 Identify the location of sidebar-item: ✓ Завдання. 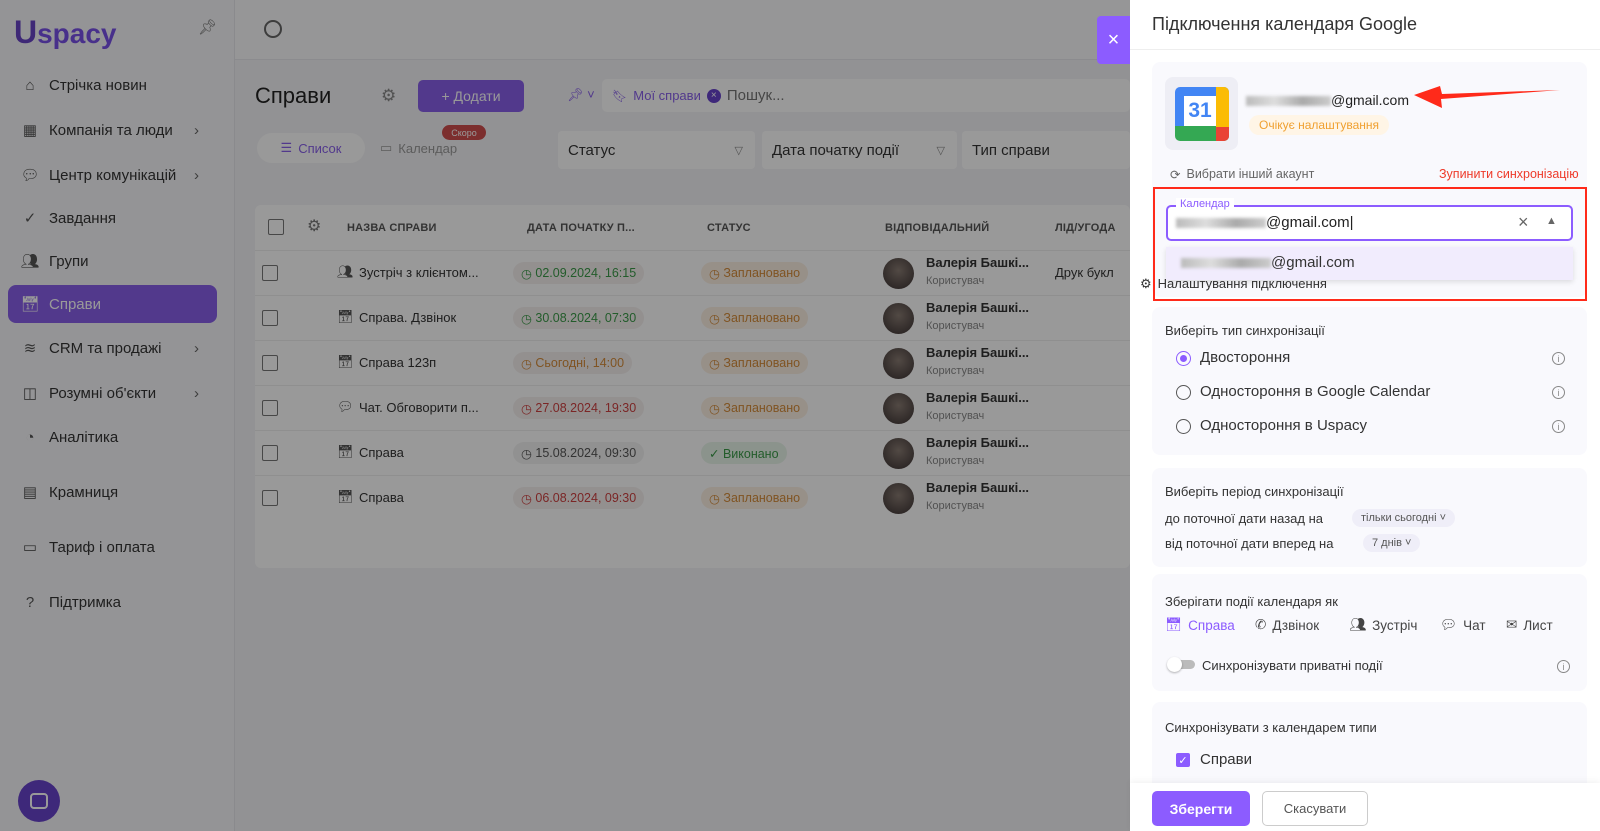
(112, 218).